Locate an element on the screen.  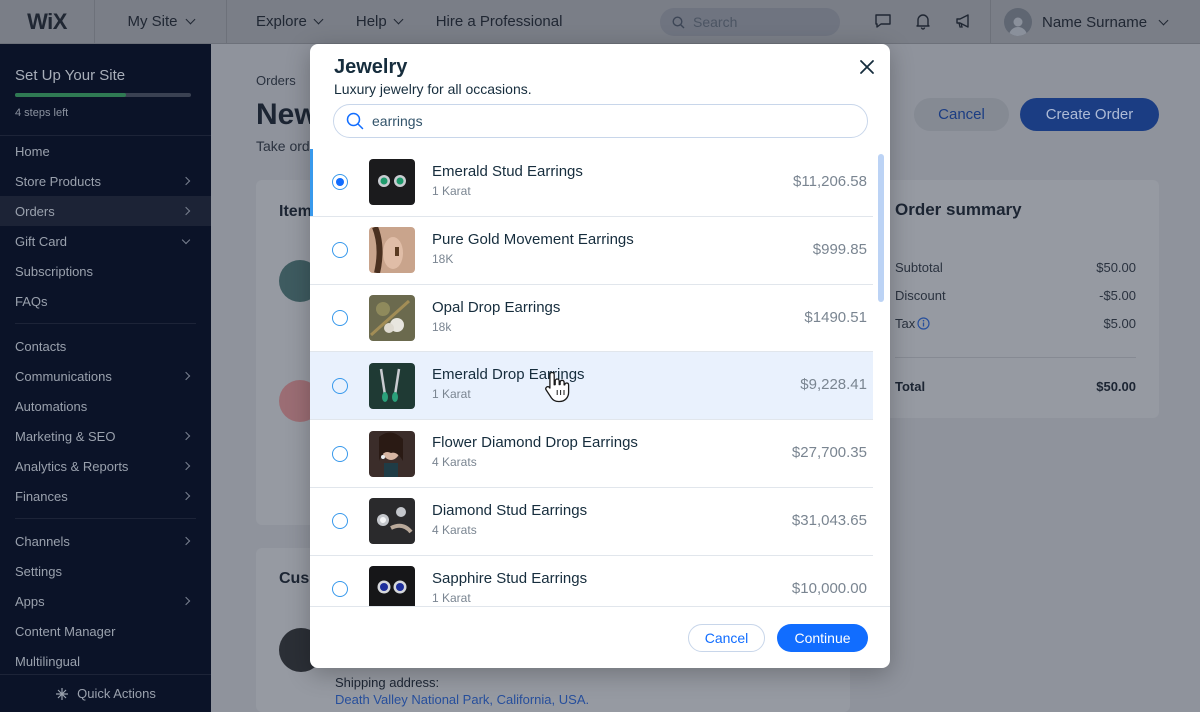
sidebar-item-multilingual: Multilingual is located at coordinates (105, 661).